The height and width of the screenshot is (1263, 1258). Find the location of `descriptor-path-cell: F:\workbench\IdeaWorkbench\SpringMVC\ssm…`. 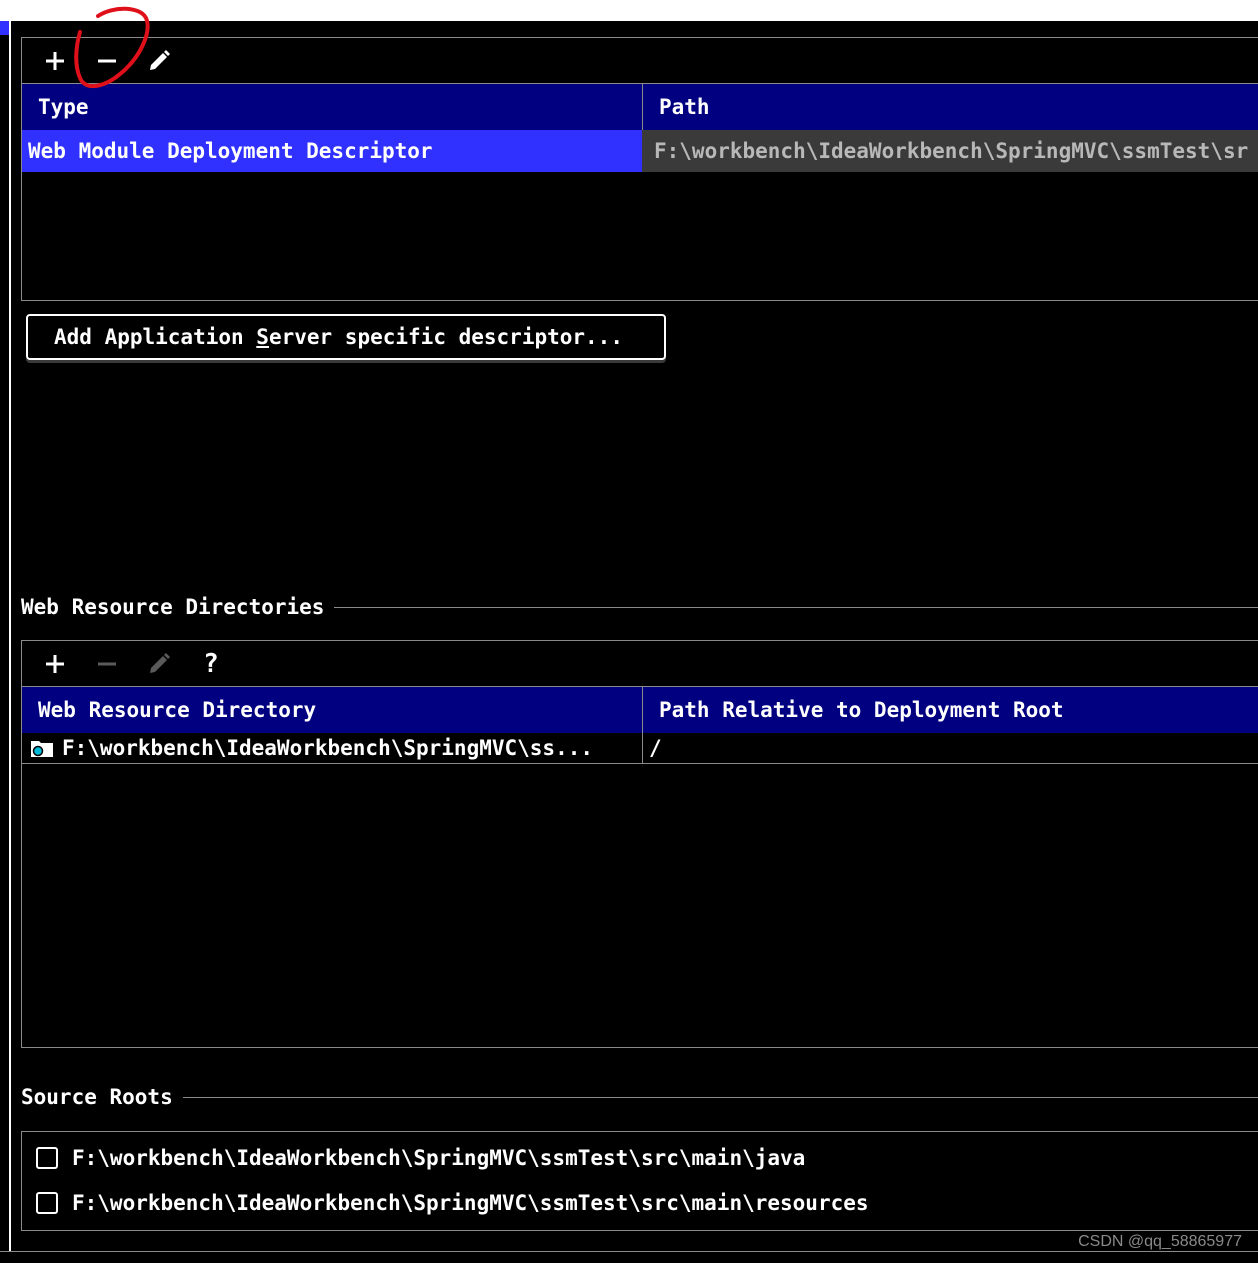

descriptor-path-cell: F:\workbench\IdeaWorkbench\SpringMVC\ssm… is located at coordinates (950, 151).